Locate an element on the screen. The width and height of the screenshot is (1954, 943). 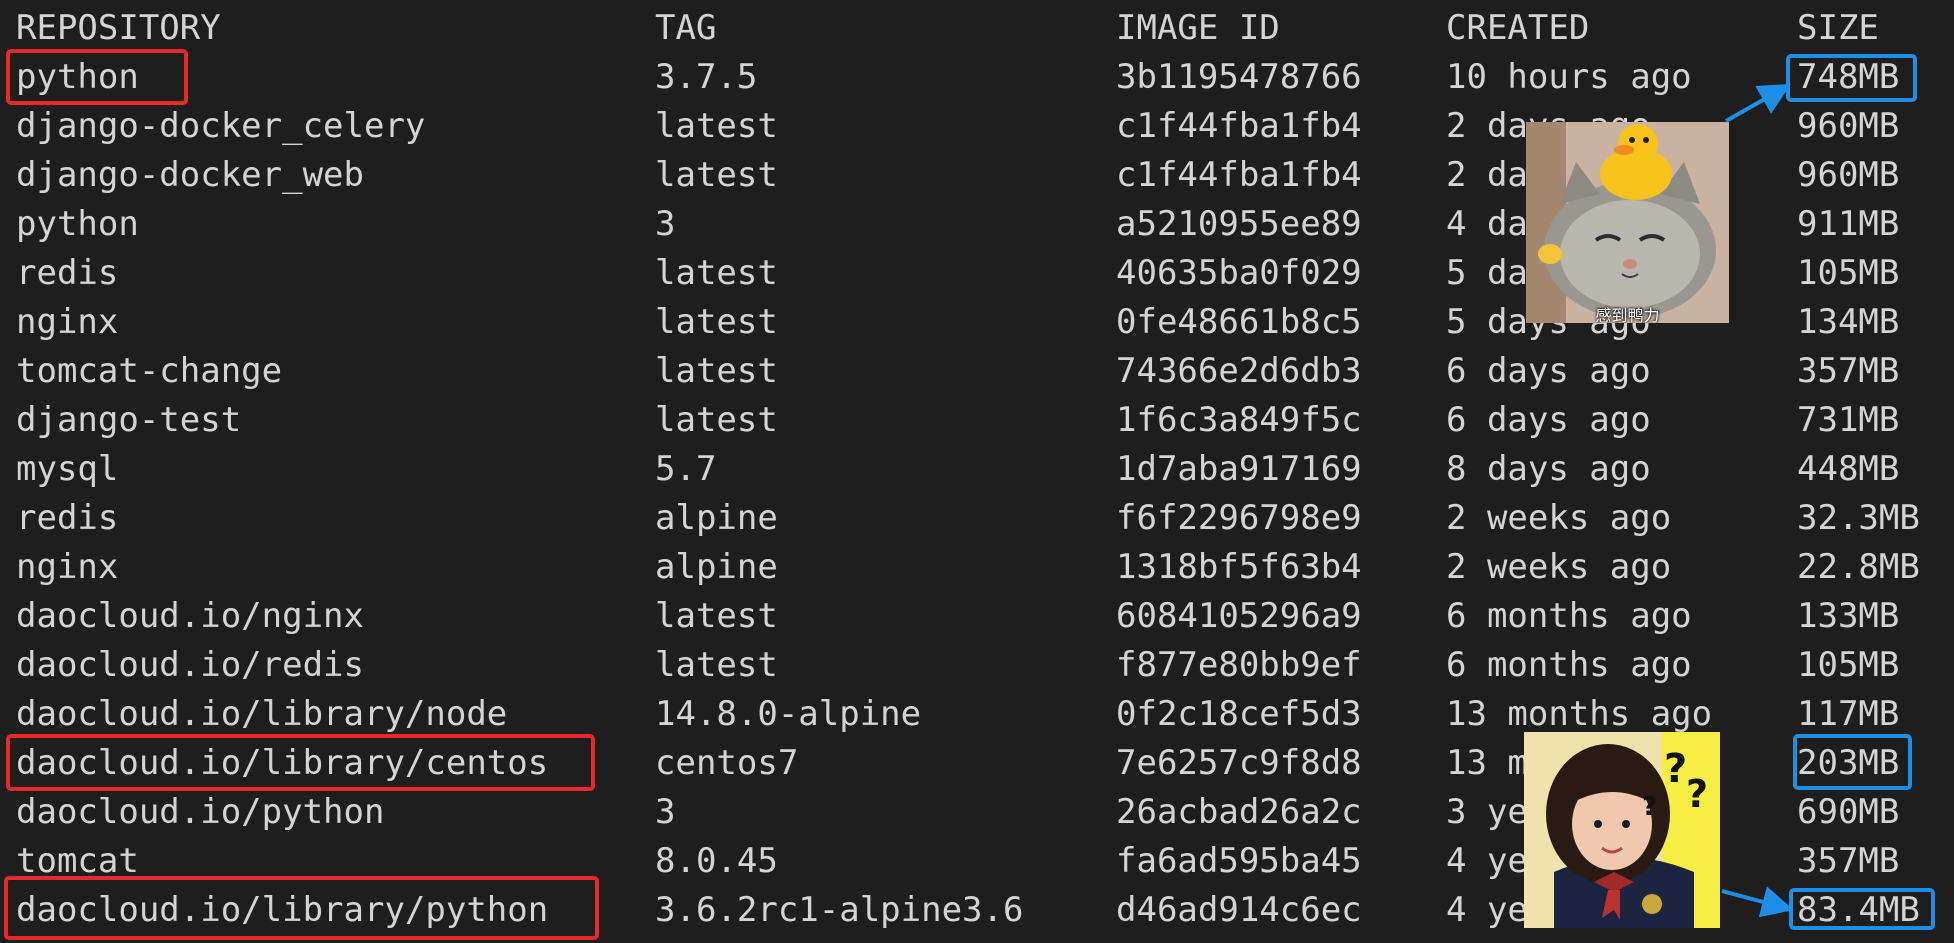
cell-repository: django-test is located at coordinates (129, 420).